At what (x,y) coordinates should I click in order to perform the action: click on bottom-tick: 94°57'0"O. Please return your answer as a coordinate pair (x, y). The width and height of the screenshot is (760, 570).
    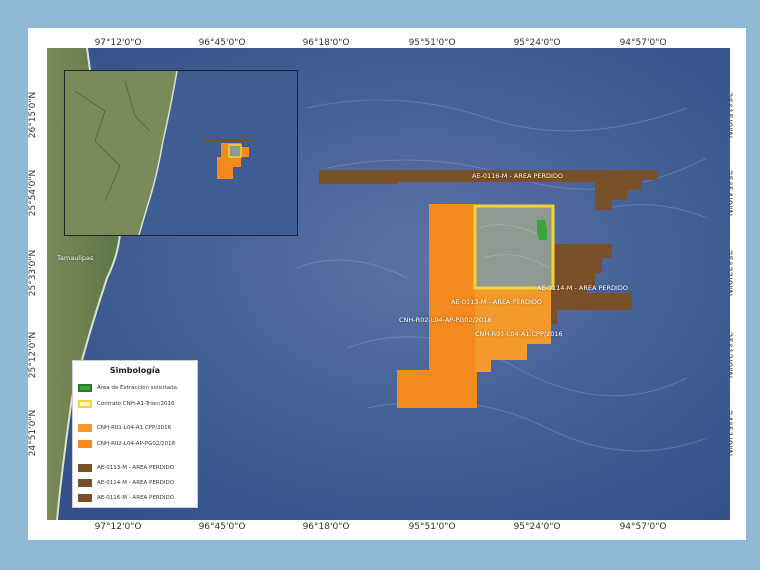
    Looking at the image, I should click on (643, 527).